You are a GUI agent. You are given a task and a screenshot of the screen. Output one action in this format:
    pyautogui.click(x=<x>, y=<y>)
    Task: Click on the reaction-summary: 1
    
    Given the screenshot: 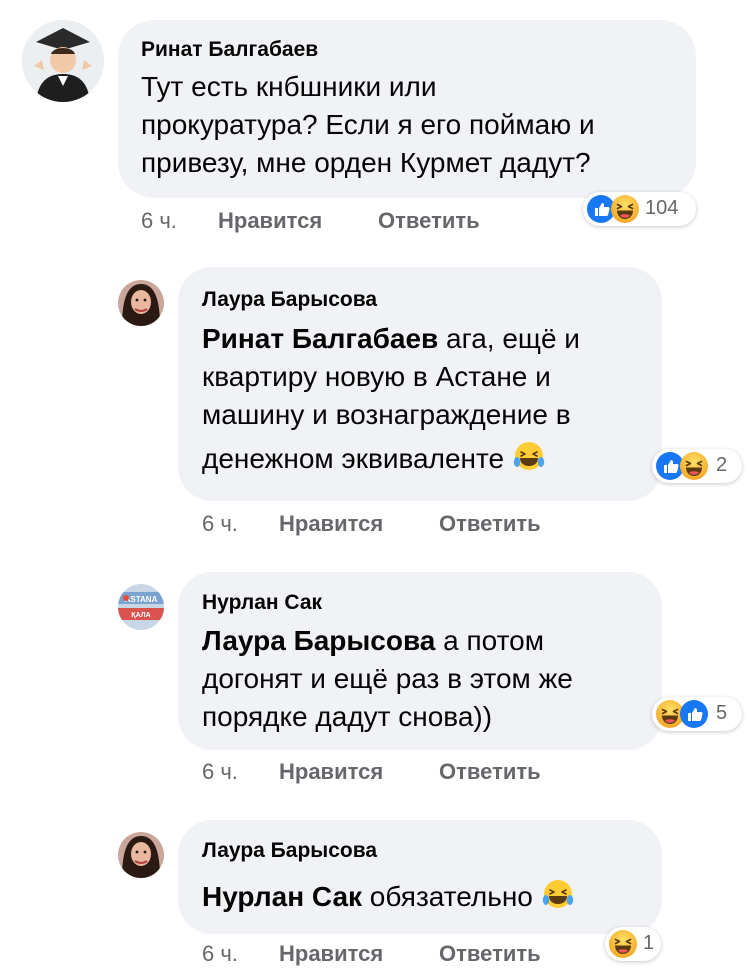 What is the action you would take?
    pyautogui.click(x=633, y=944)
    